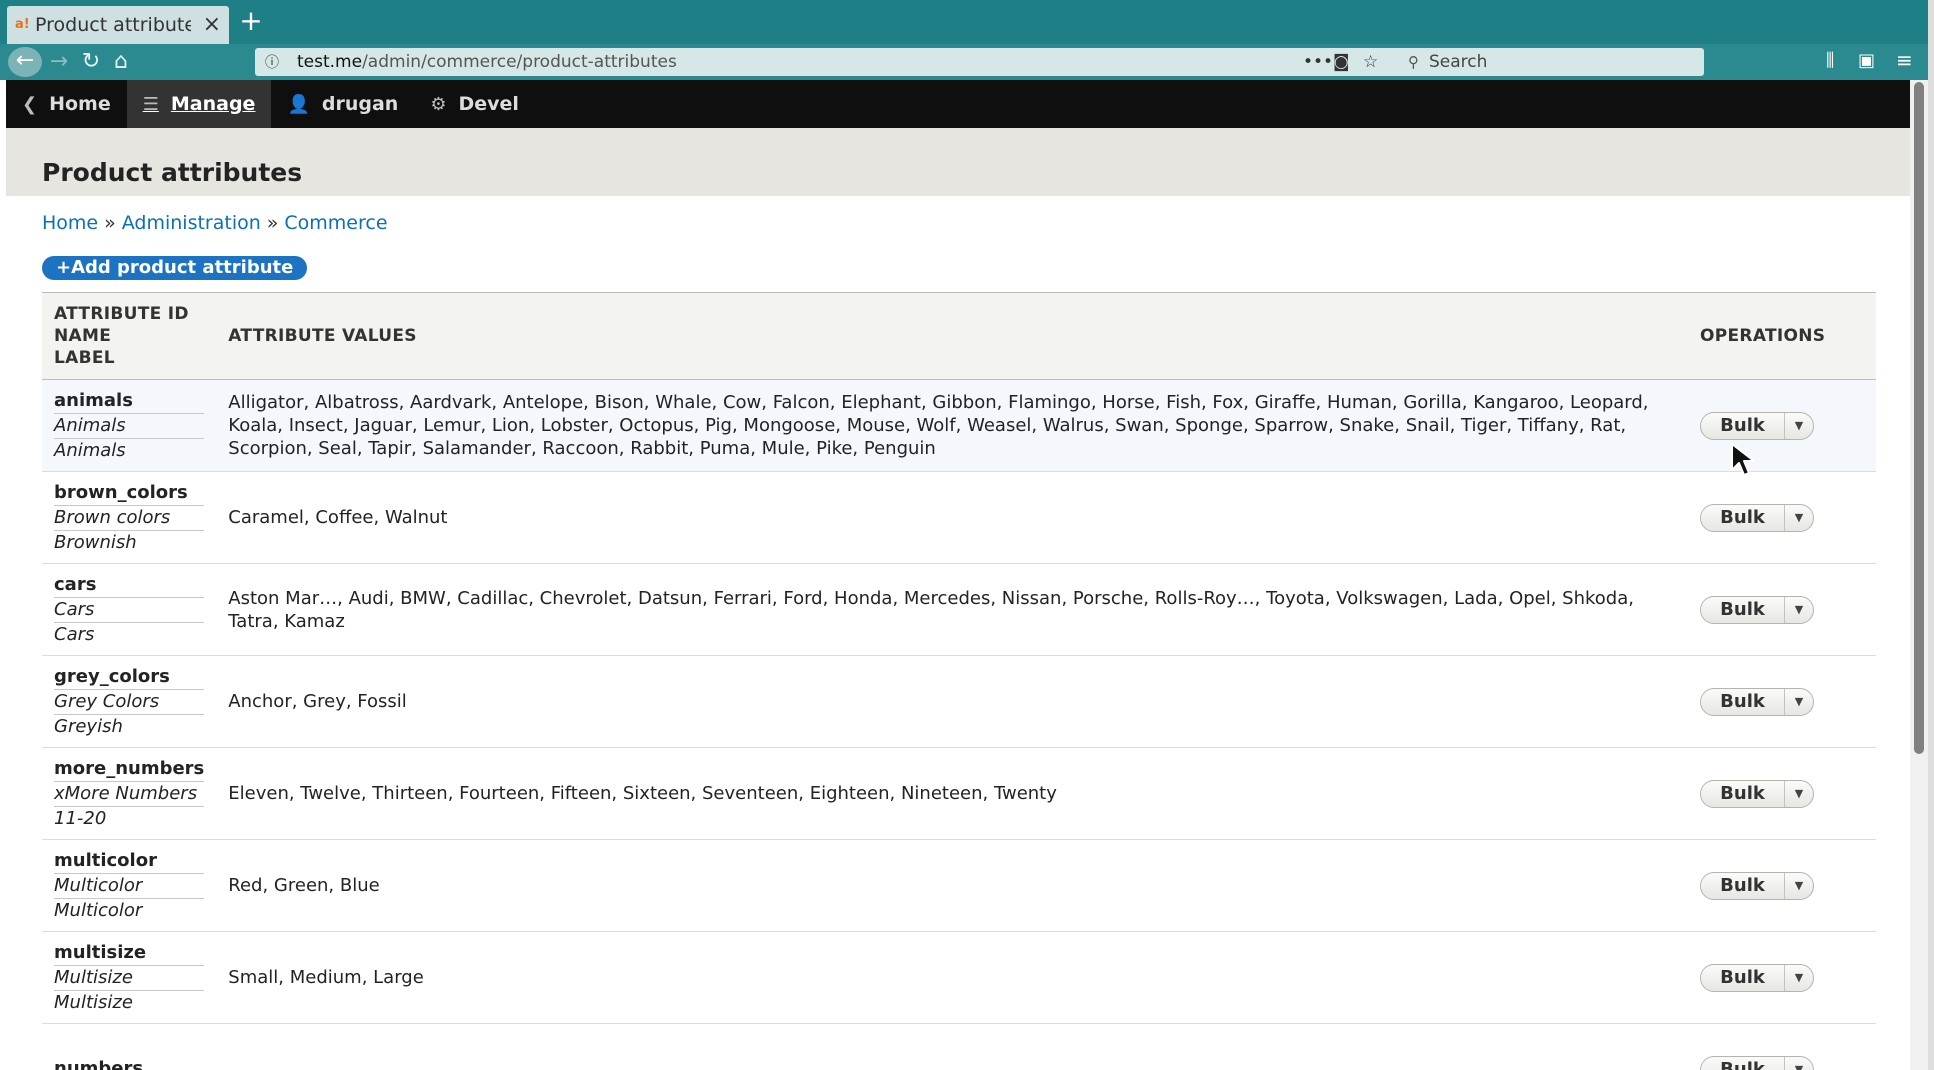  I want to click on scrollbar-thumb, so click(1919, 418).